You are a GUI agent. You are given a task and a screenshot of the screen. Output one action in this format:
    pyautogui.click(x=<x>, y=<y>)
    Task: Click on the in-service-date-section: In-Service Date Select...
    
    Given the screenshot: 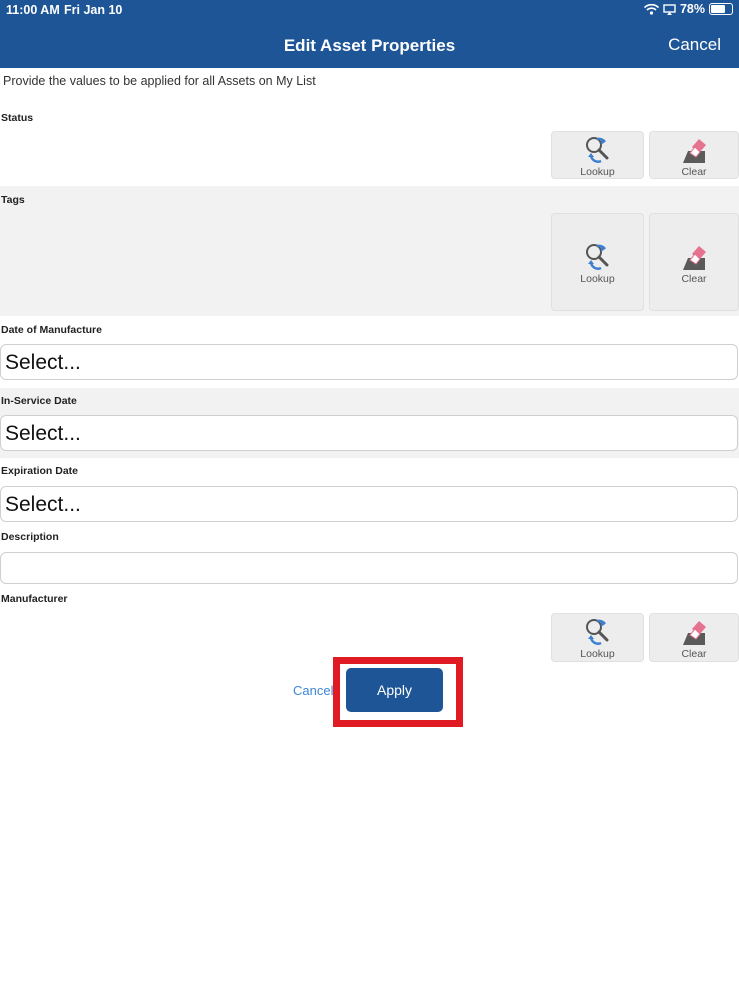 What is the action you would take?
    pyautogui.click(x=369, y=423)
    